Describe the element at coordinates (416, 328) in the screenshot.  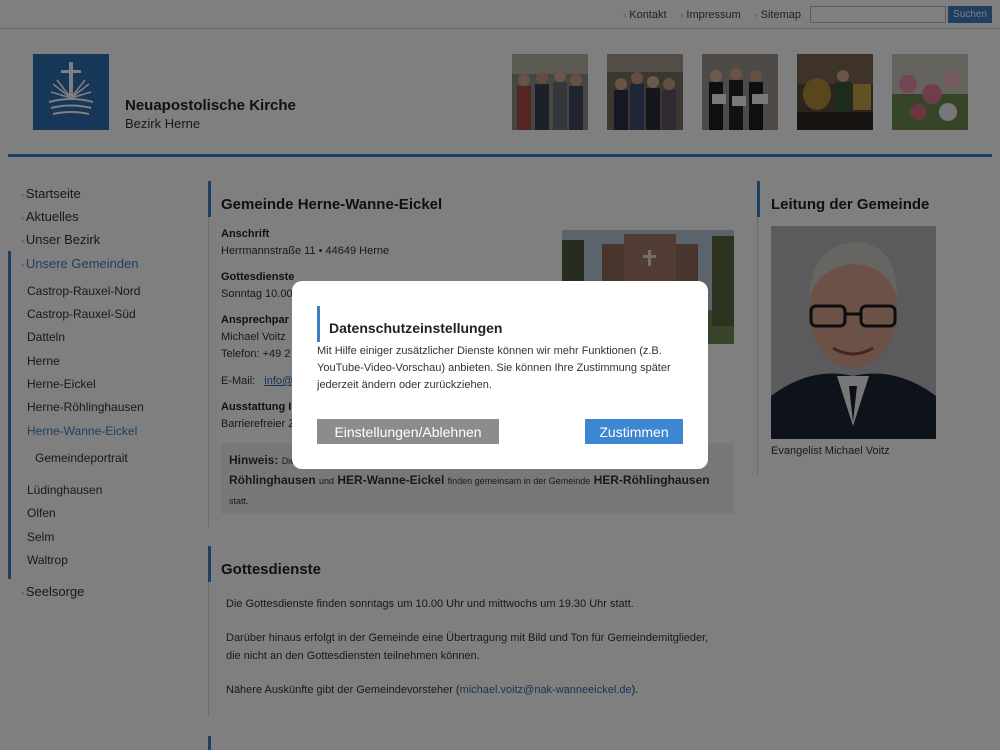
I see `dialog-title: Datenschutzeinstellungen` at that location.